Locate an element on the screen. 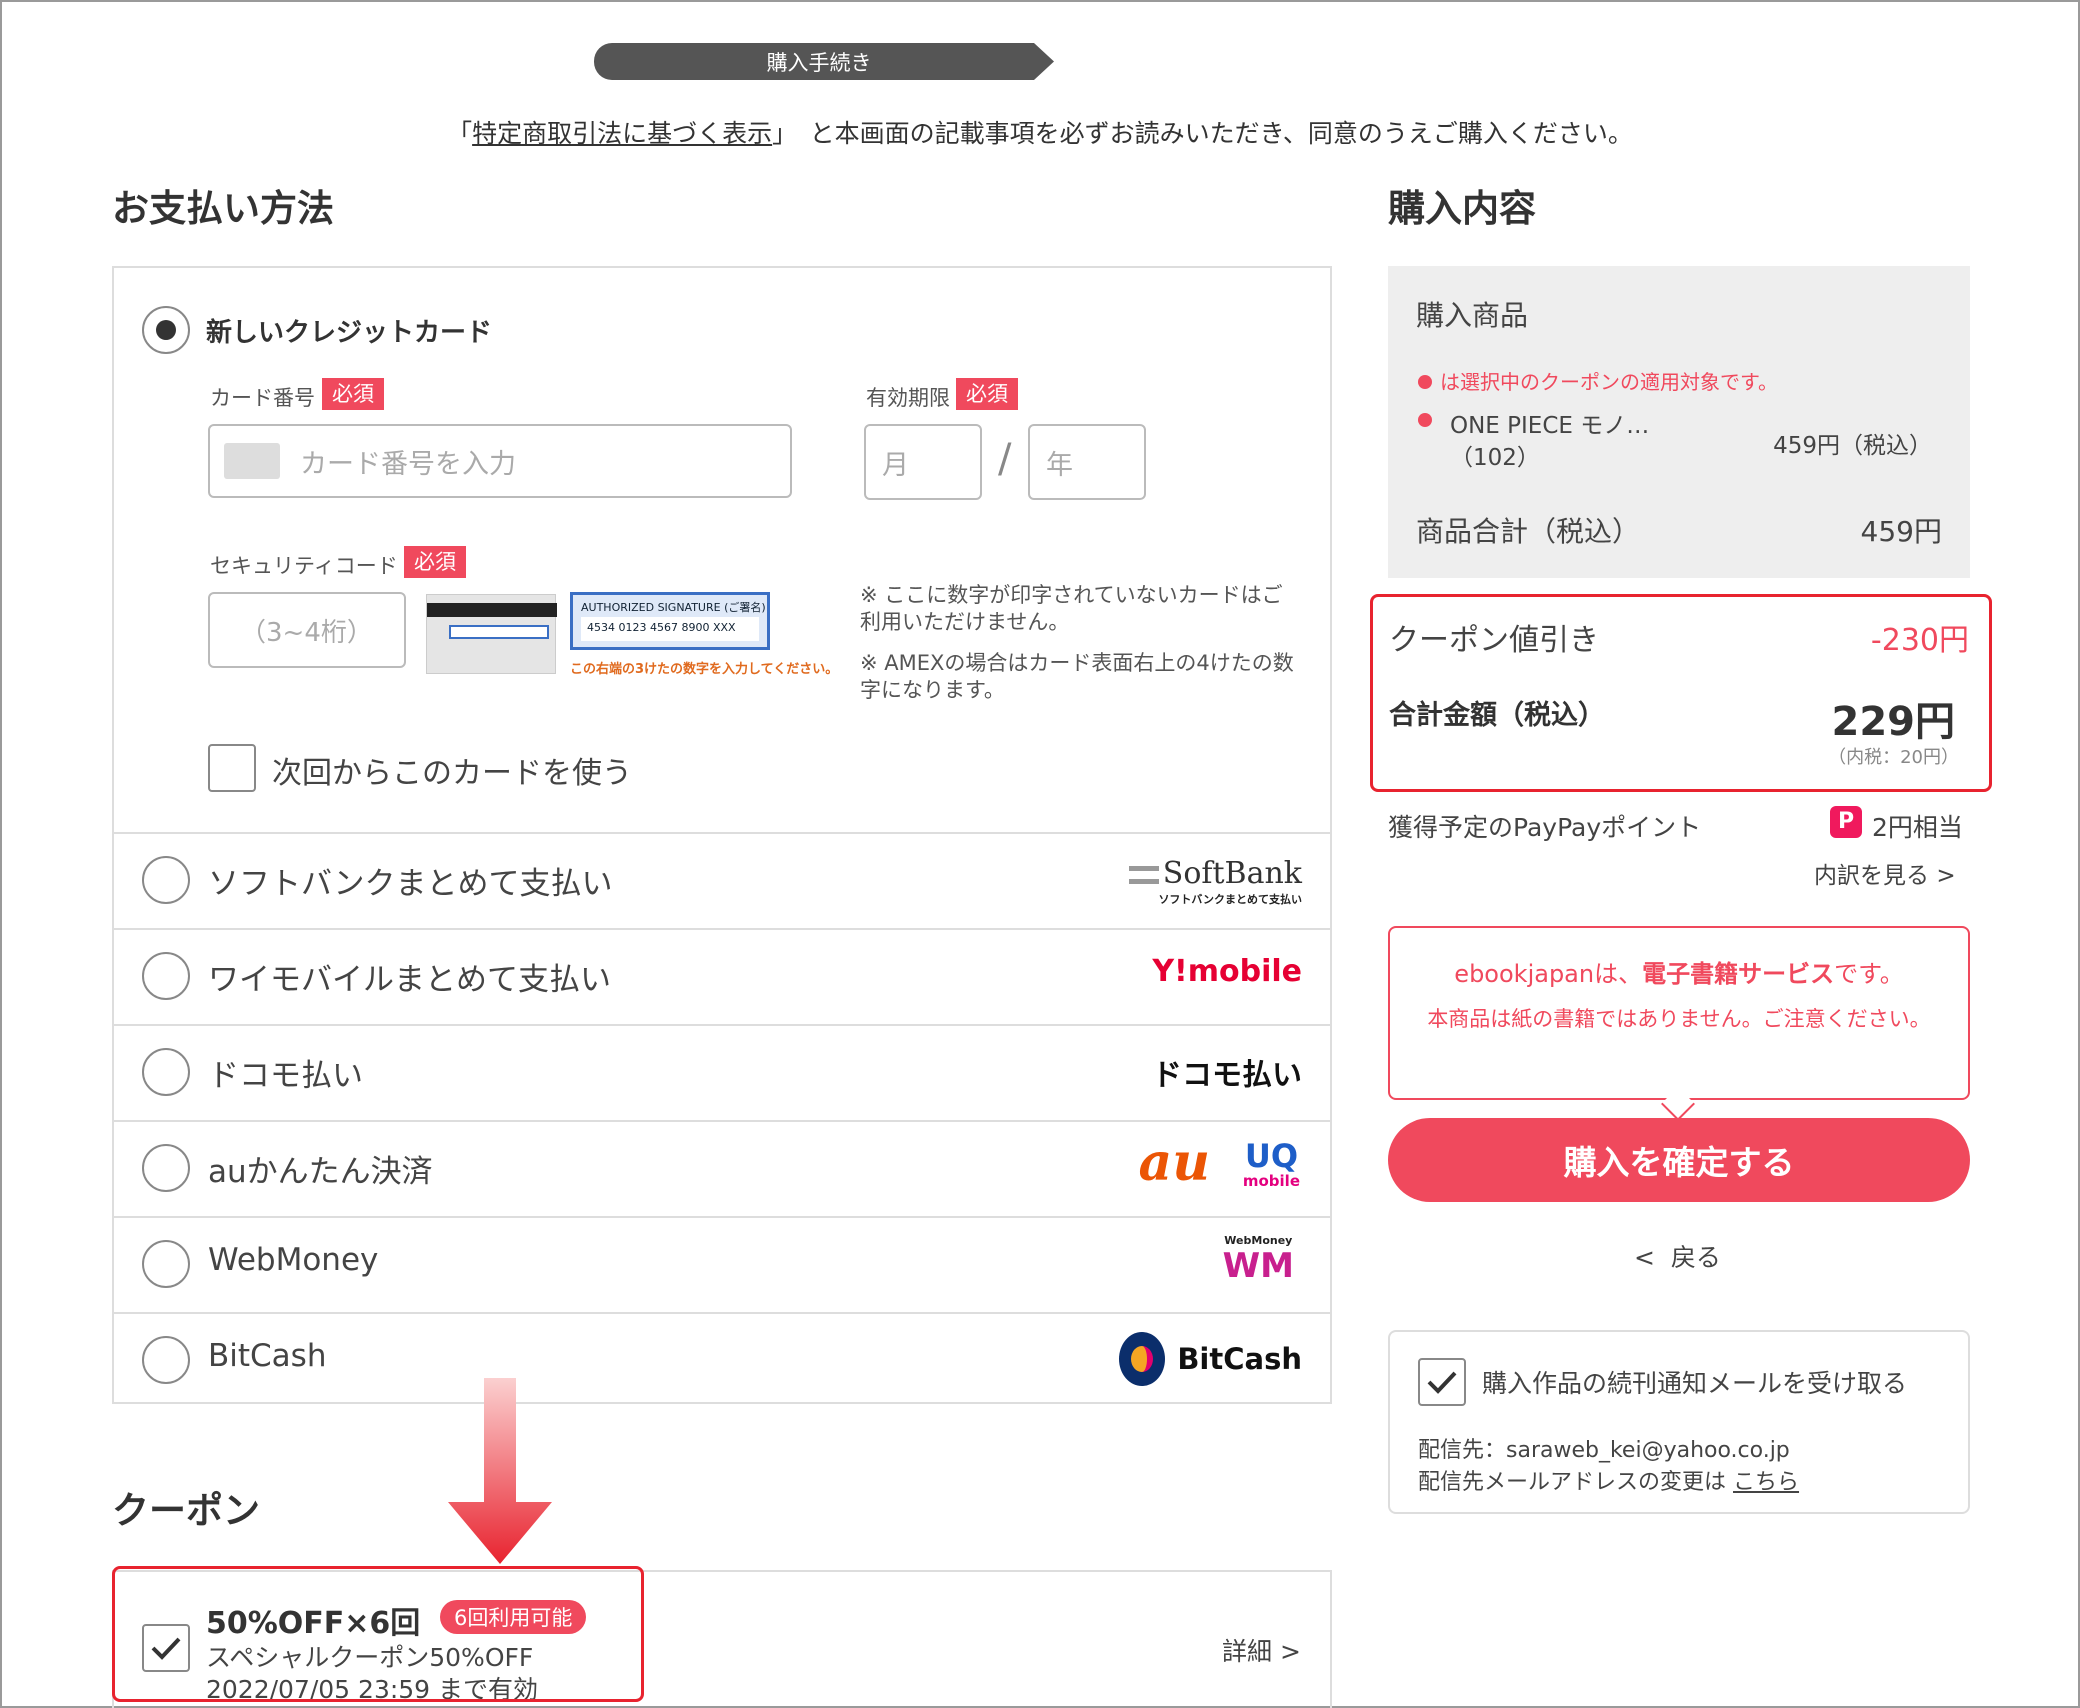  radio-docomo is located at coordinates (166, 1072).